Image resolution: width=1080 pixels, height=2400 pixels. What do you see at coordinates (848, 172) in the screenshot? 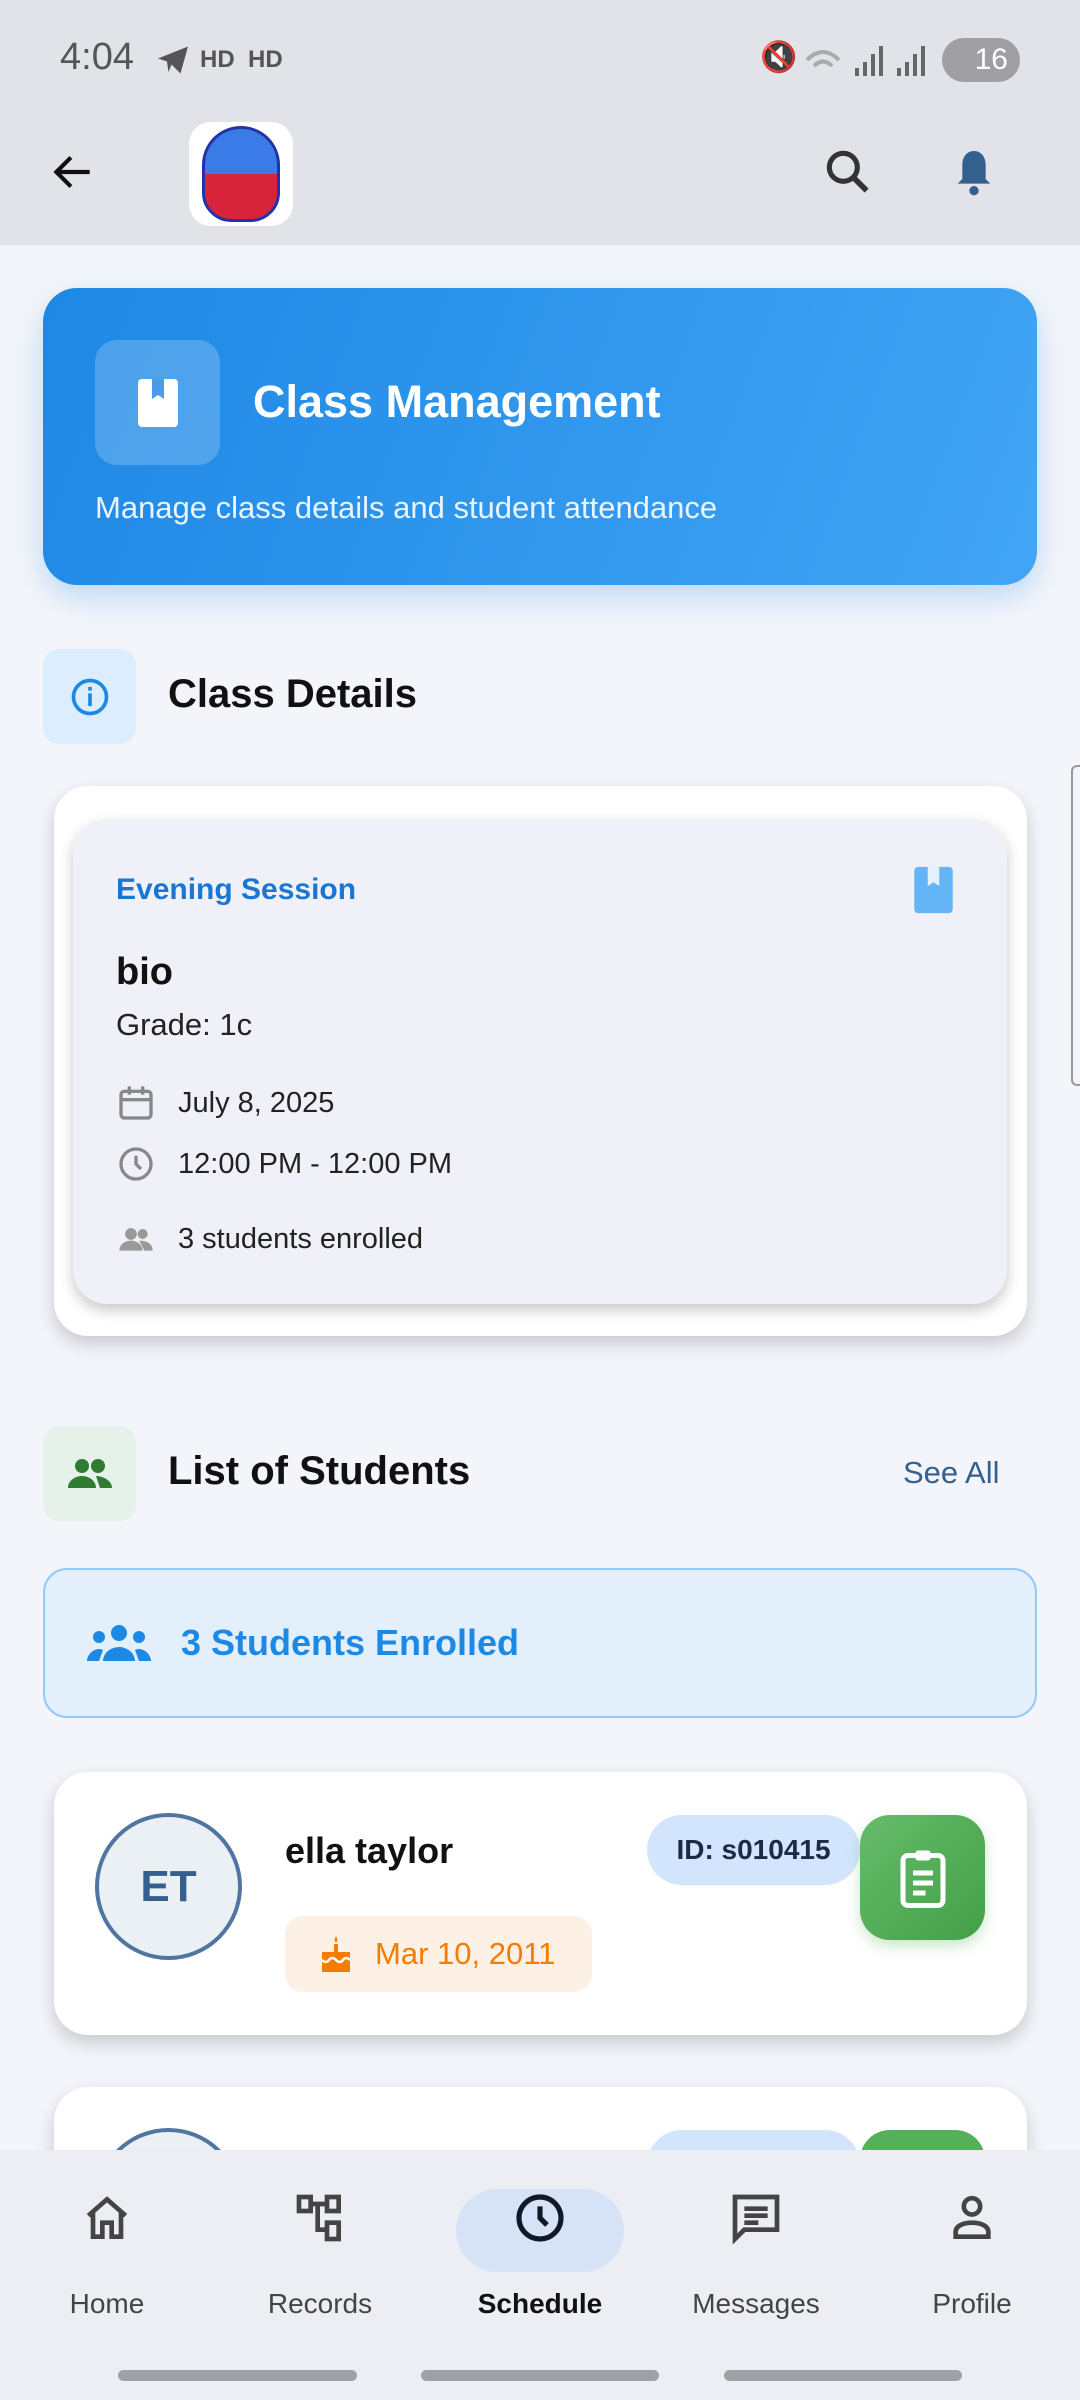
I see `search-icon` at bounding box center [848, 172].